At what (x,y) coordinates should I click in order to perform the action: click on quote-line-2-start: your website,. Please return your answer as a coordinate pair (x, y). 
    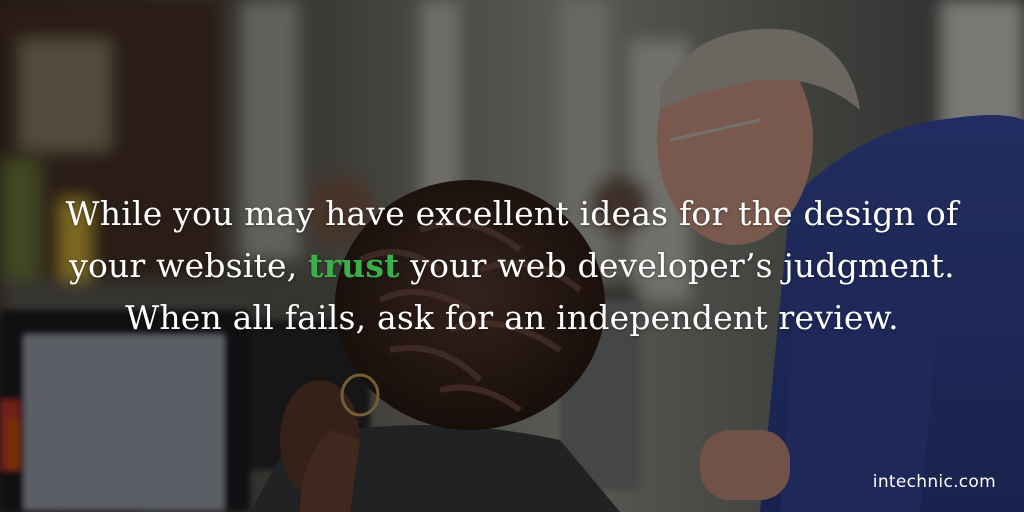
    Looking at the image, I should click on (189, 265).